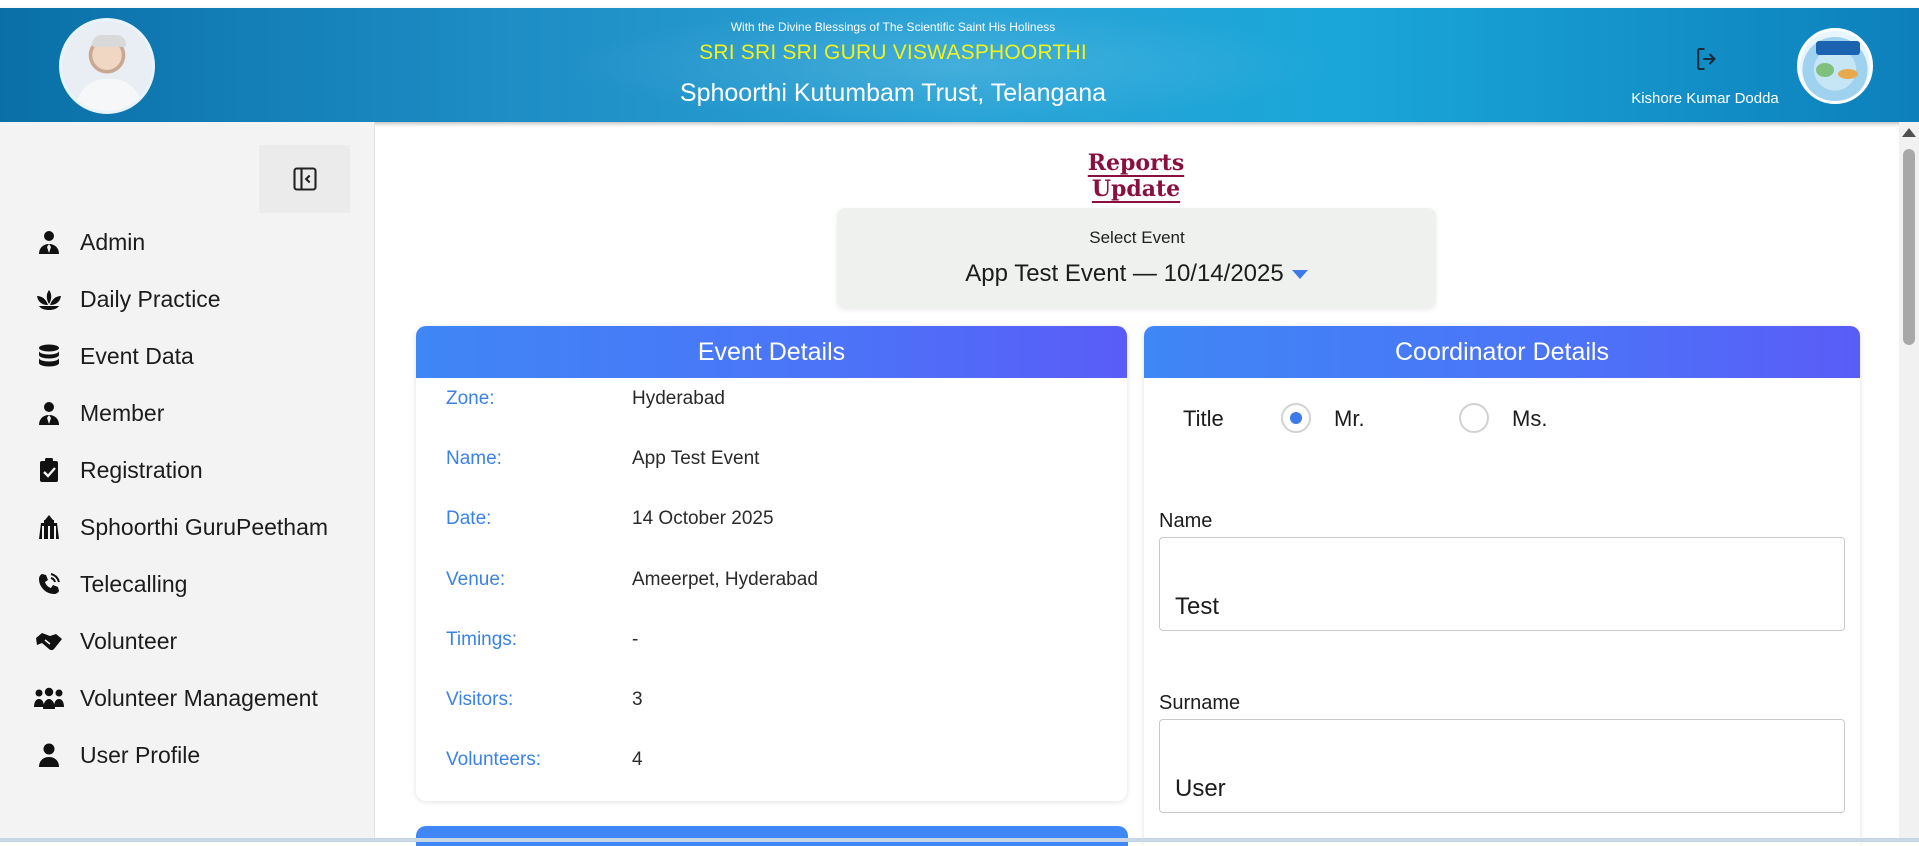 The height and width of the screenshot is (846, 1919). I want to click on surname-field, so click(1502, 766).